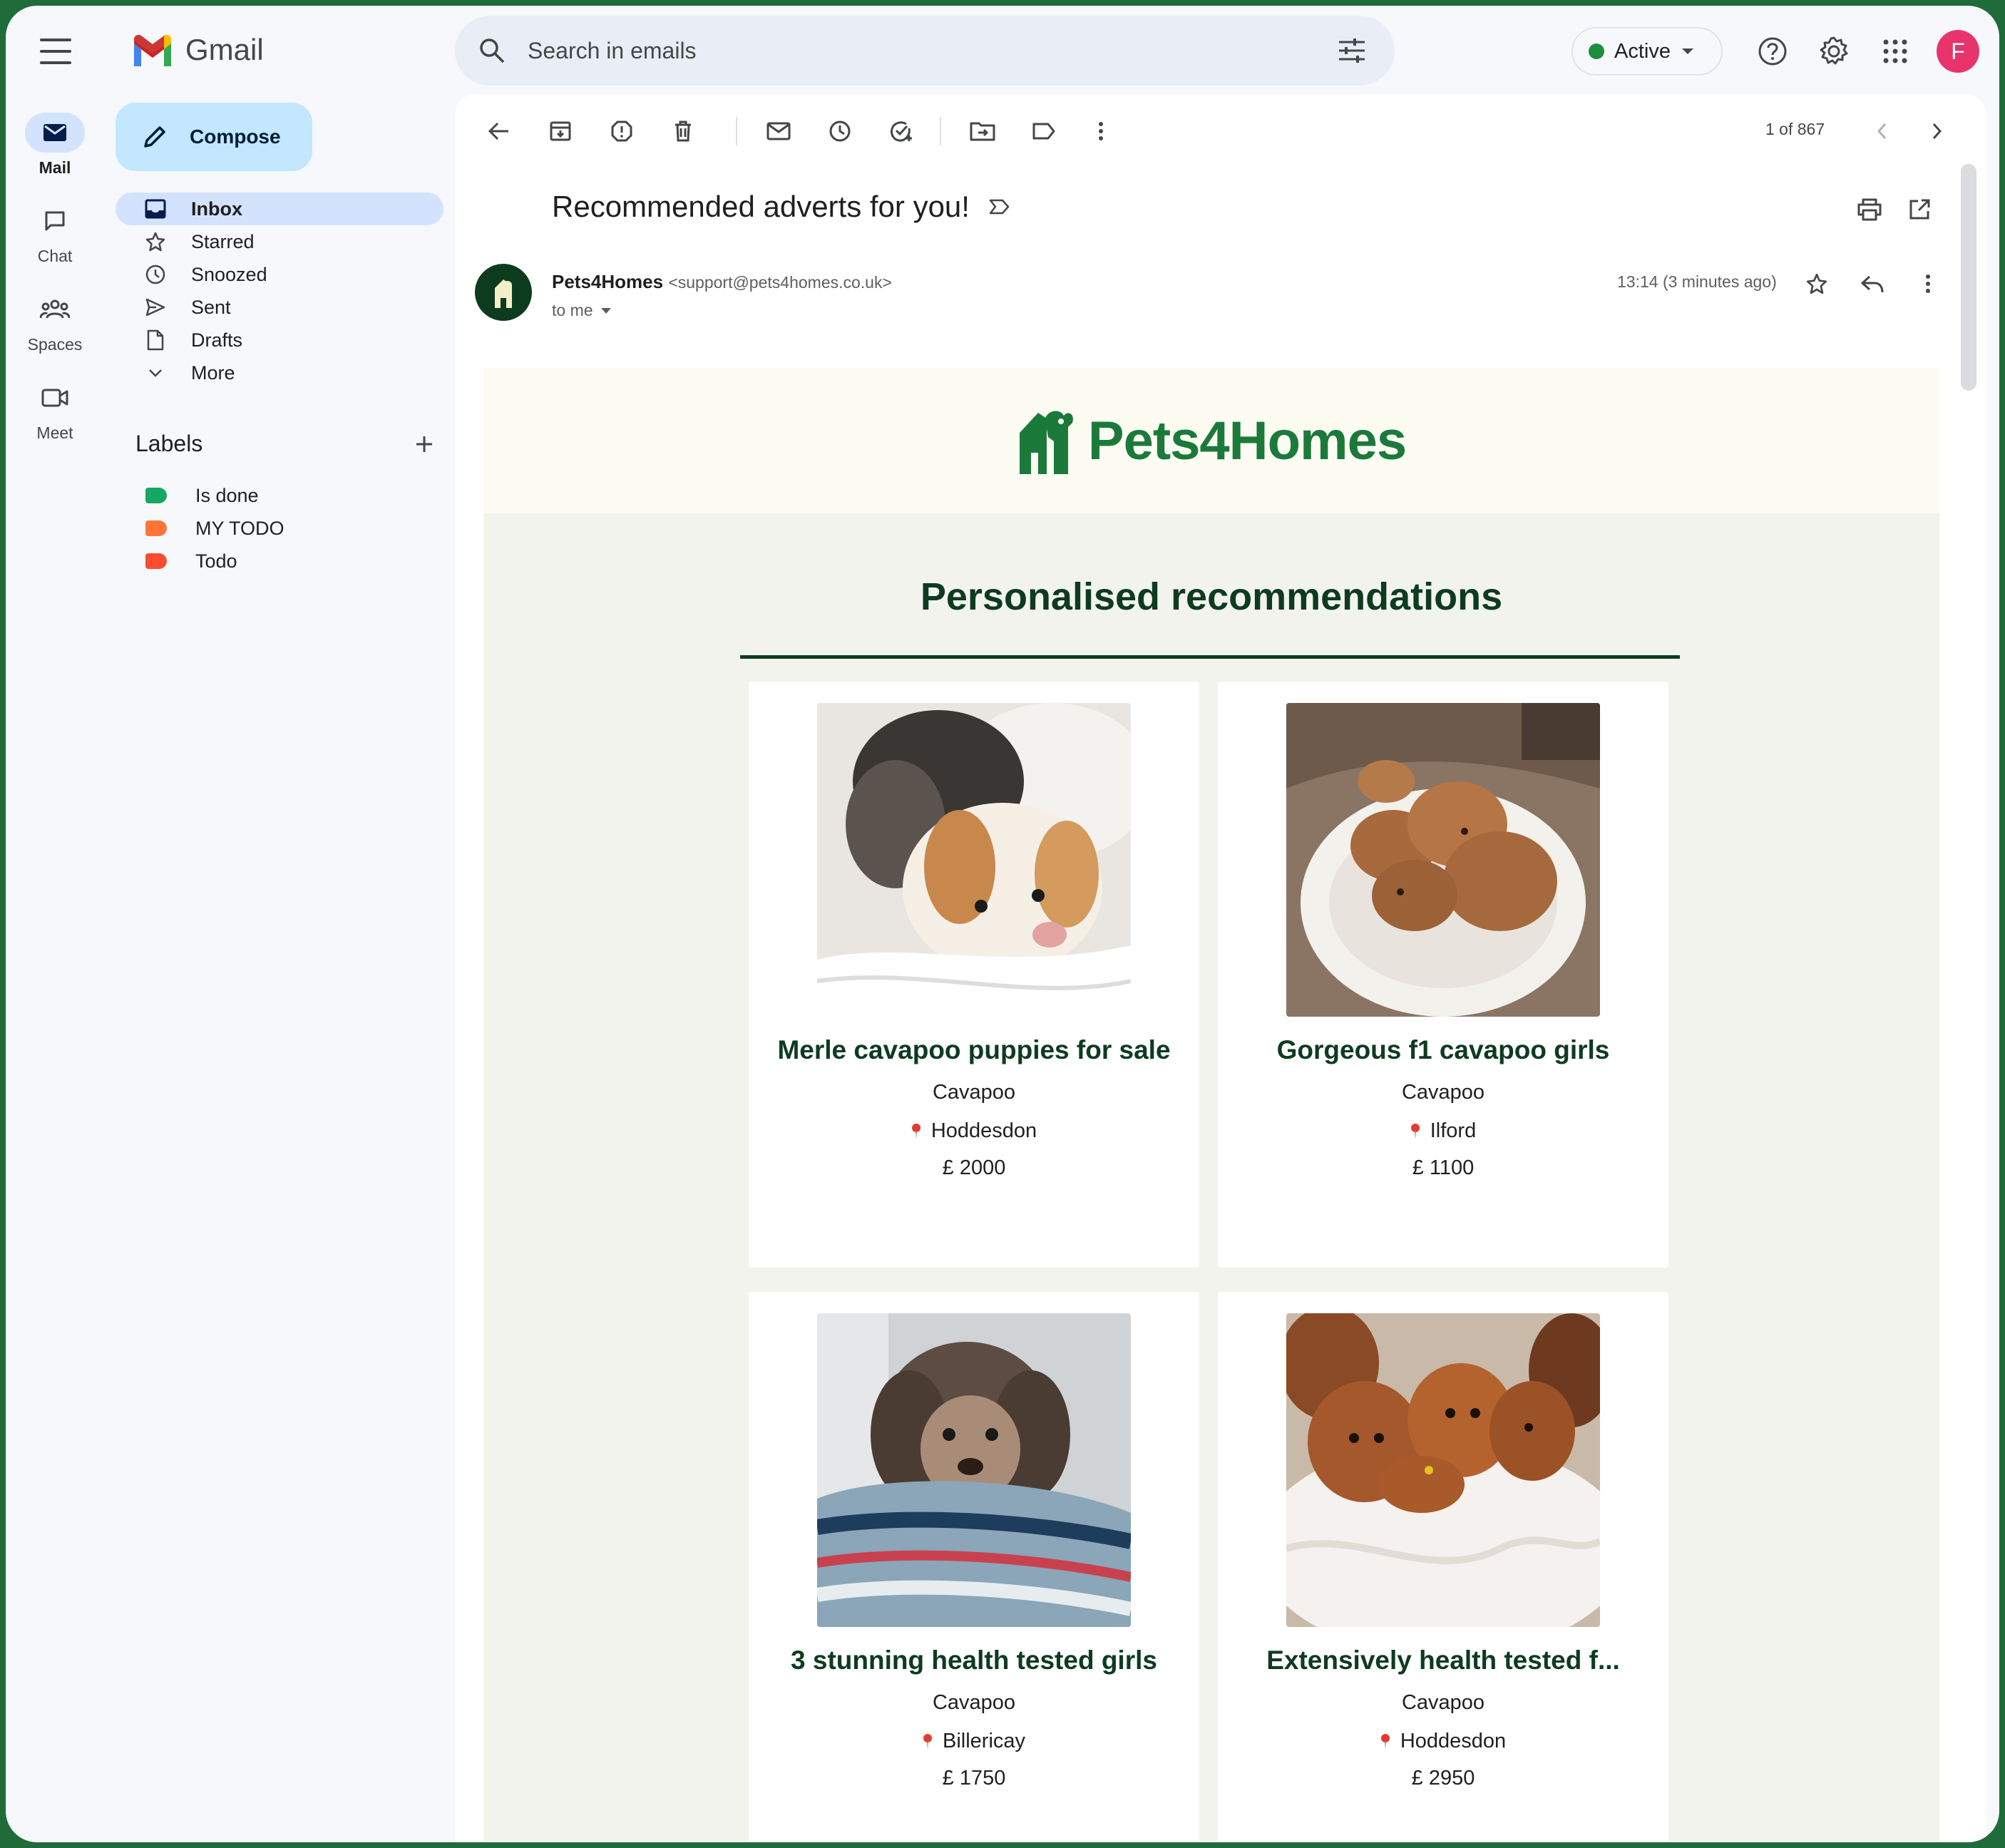 The image size is (2005, 1848). I want to click on listing-title: 3 stunning health tested girls, so click(974, 1660).